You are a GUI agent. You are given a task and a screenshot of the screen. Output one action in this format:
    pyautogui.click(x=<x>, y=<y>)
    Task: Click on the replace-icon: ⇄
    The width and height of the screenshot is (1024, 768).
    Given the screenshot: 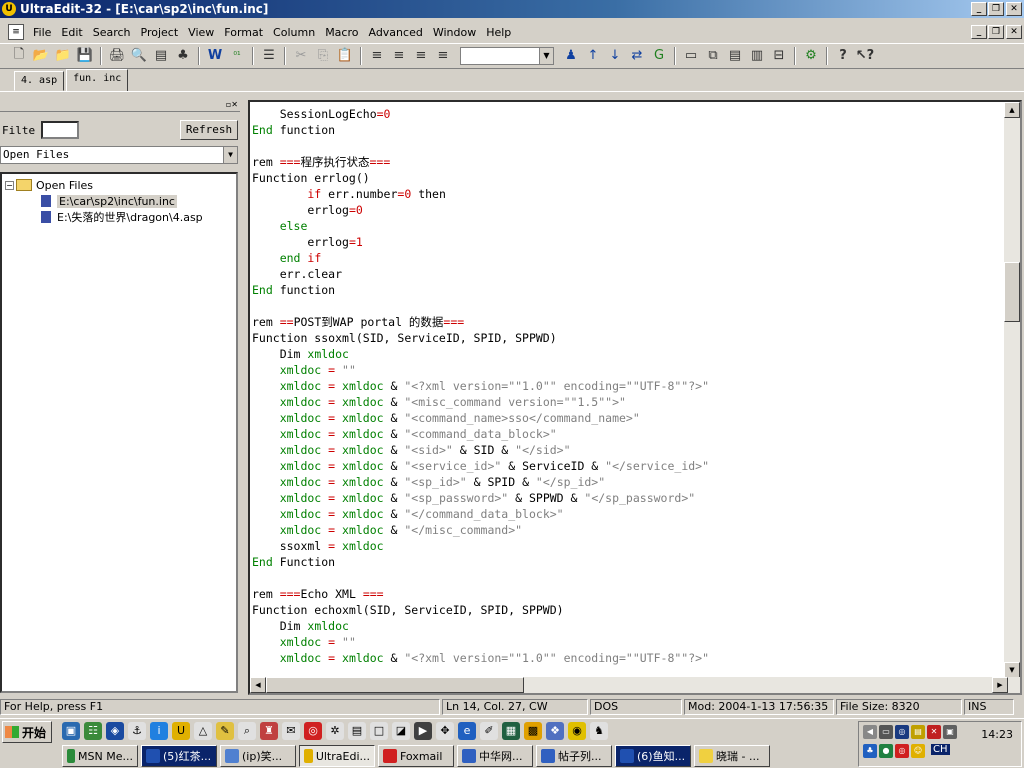 What is the action you would take?
    pyautogui.click(x=637, y=56)
    